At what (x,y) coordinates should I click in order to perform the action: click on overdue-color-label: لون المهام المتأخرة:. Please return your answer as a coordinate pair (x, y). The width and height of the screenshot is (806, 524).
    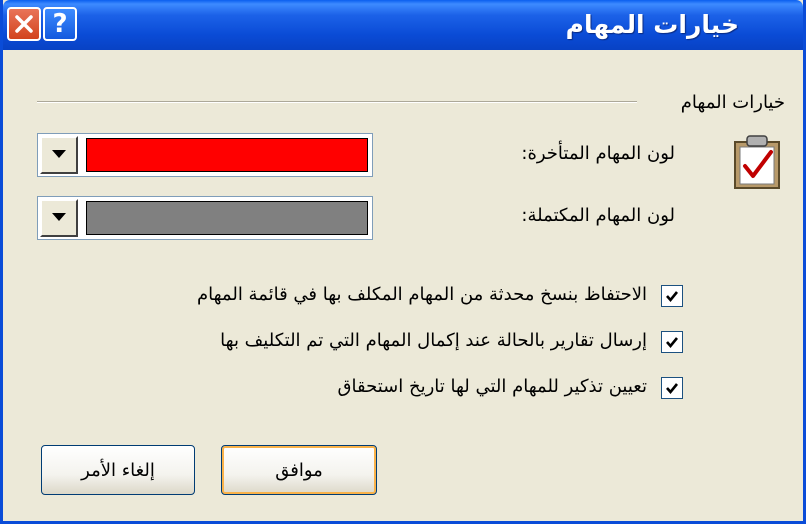
    Looking at the image, I should click on (598, 153).